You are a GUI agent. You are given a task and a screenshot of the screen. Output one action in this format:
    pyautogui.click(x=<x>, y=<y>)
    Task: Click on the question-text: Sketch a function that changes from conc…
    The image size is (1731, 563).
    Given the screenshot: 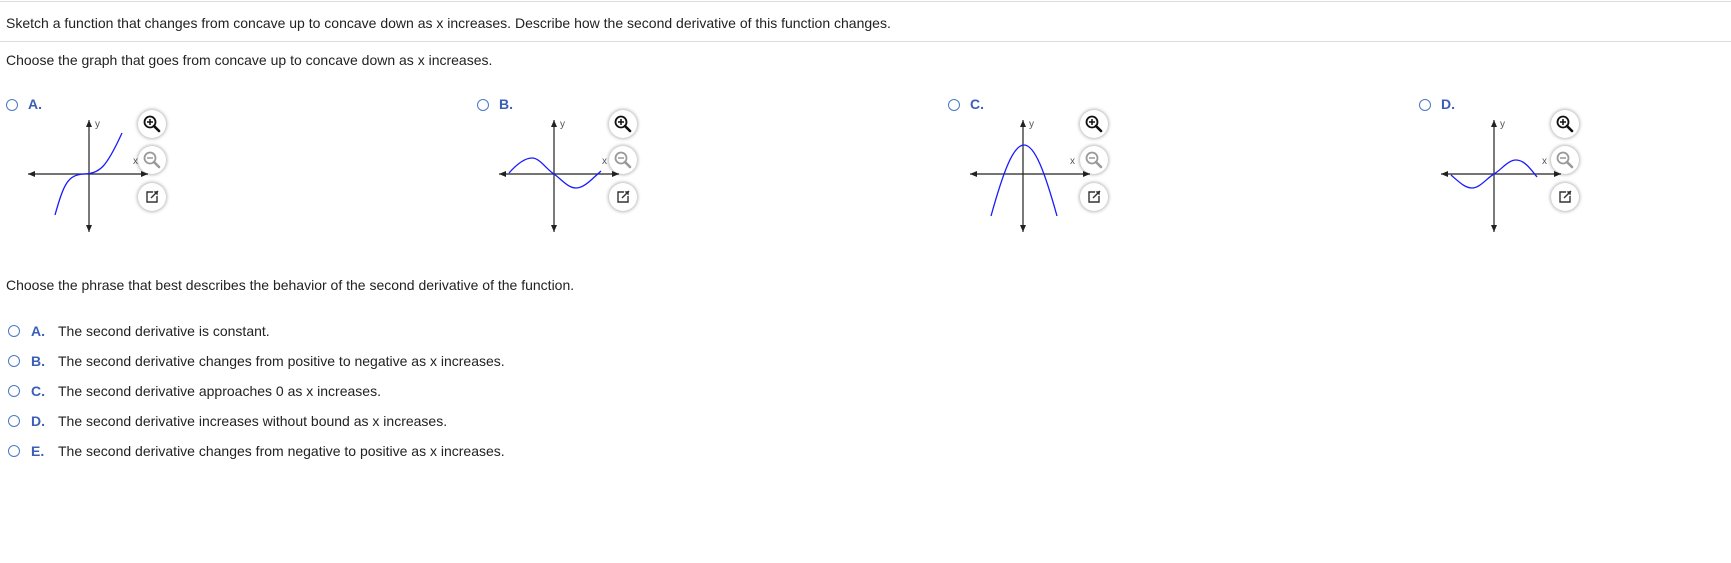 What is the action you would take?
    pyautogui.click(x=448, y=23)
    